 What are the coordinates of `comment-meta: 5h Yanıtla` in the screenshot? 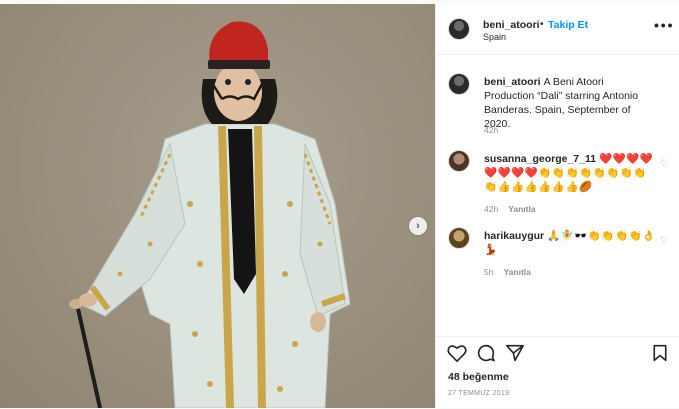 It's located at (507, 272).